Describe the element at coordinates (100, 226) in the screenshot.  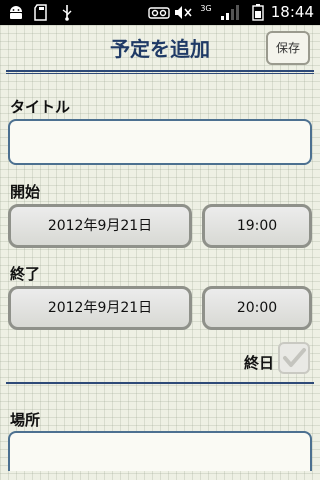
I see `start-date-button: 2012年9月21日` at that location.